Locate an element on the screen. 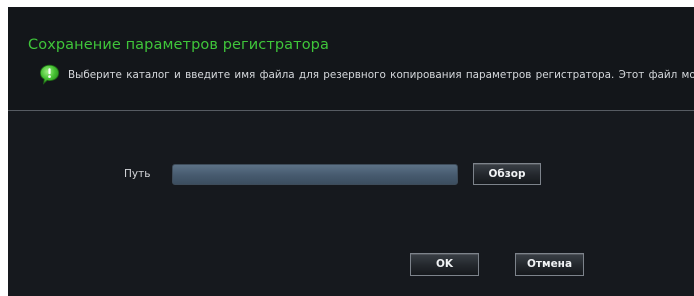 Image resolution: width=694 pixels, height=296 pixels. ok-button: OK is located at coordinates (444, 264).